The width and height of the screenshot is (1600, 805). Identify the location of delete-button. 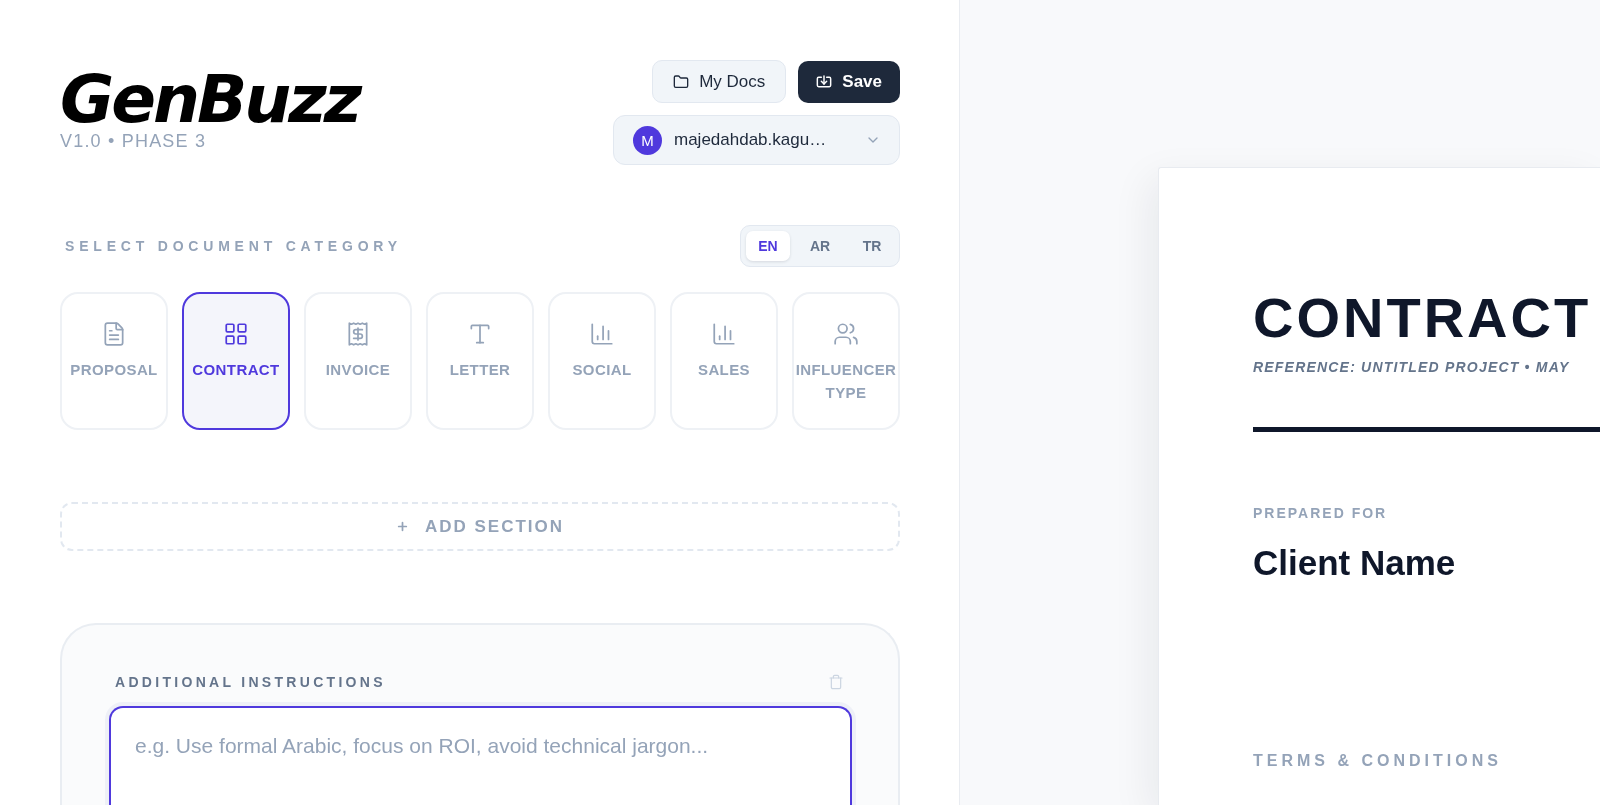
(836, 682).